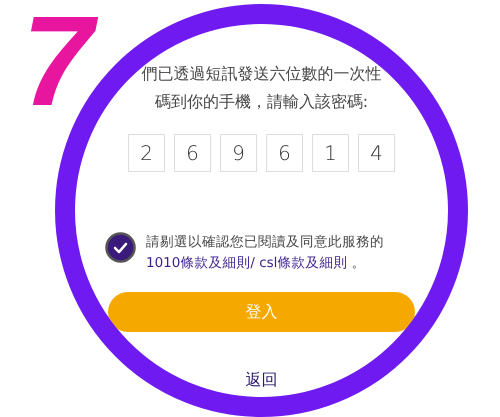 Image resolution: width=500 pixels, height=417 pixels. I want to click on step-number: 7, so click(67, 63).